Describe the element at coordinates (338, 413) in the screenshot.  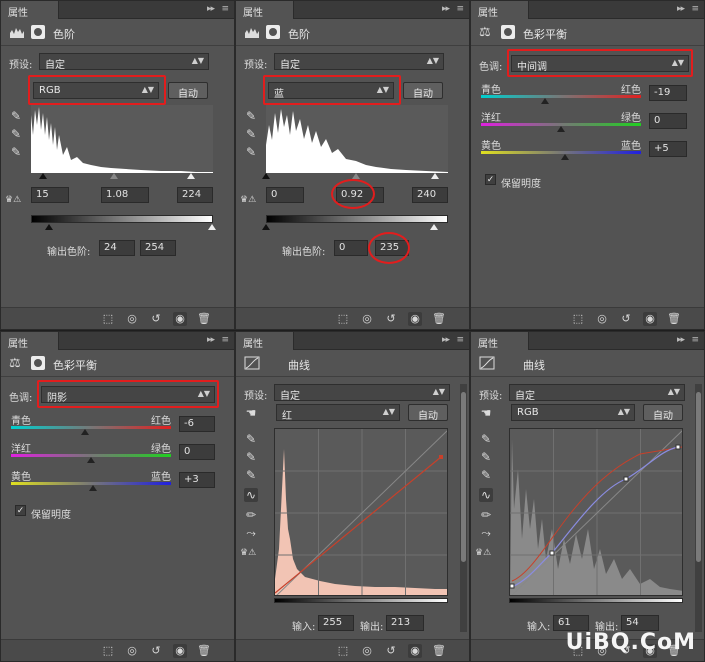
I see `channel-dropdown: 红 ▲▼` at that location.